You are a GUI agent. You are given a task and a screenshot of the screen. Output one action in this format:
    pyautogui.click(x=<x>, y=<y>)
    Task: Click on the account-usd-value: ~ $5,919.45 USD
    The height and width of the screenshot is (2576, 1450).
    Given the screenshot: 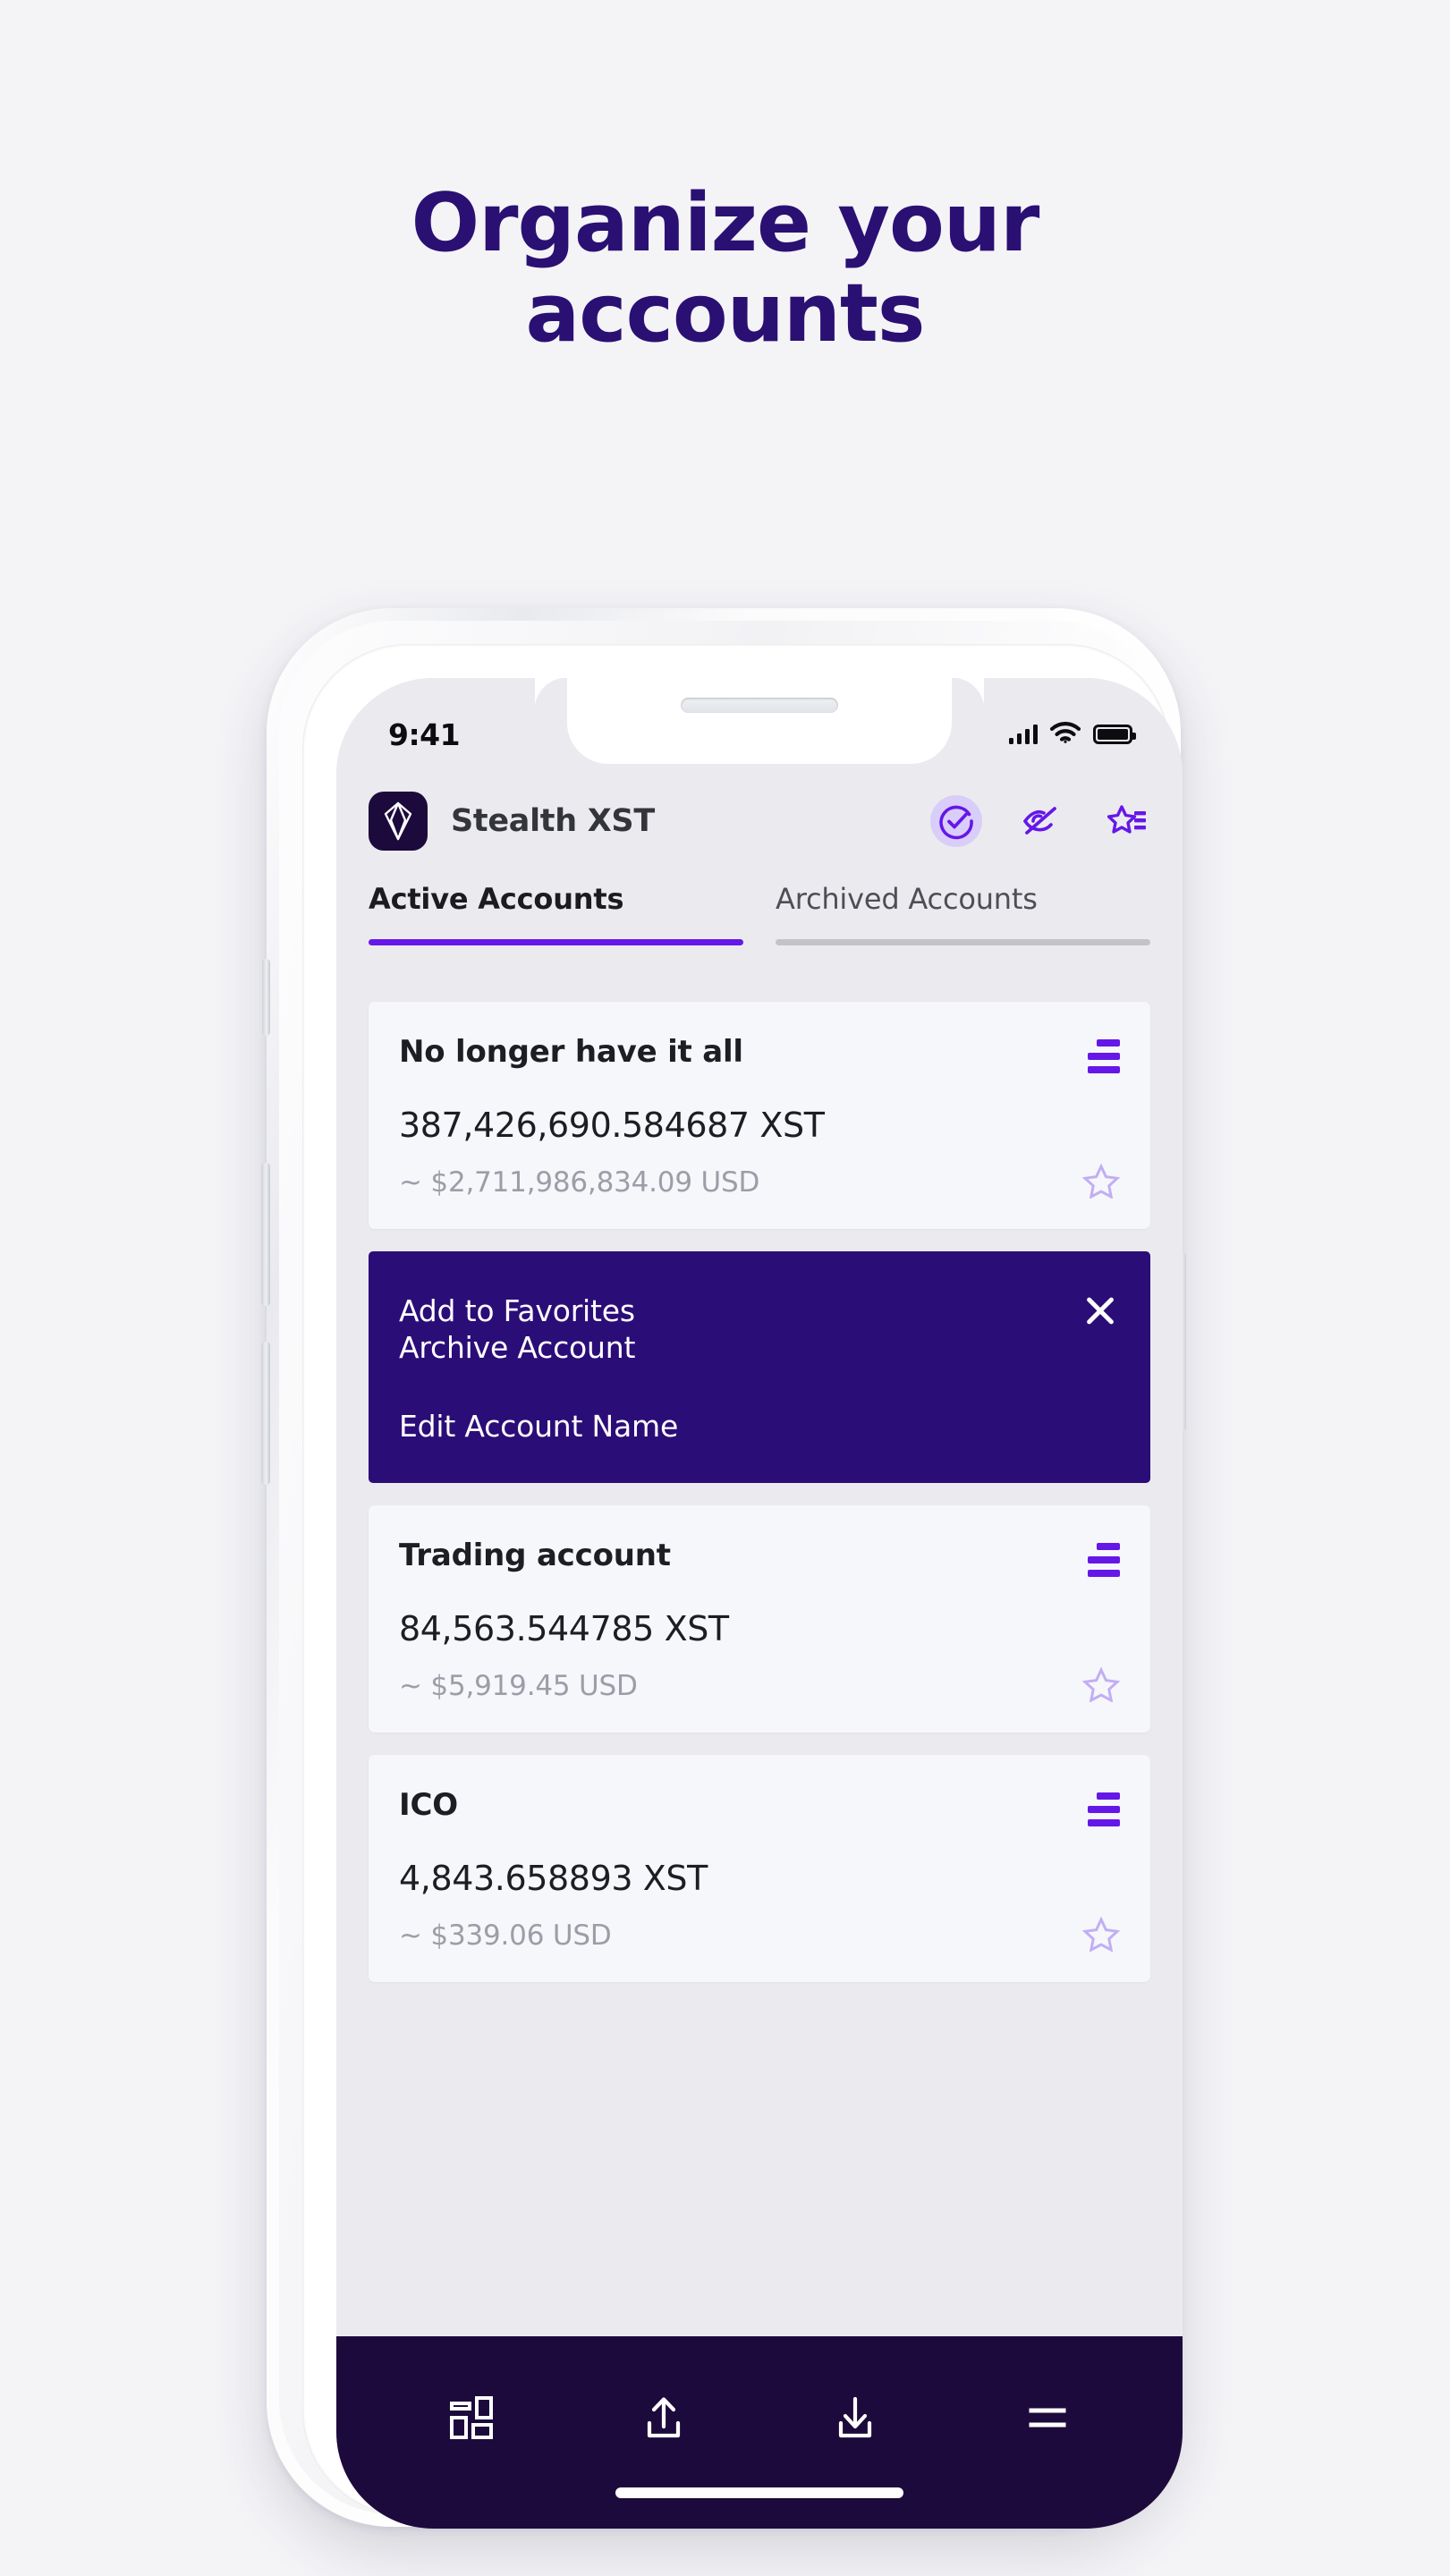 What is the action you would take?
    pyautogui.click(x=518, y=1686)
    